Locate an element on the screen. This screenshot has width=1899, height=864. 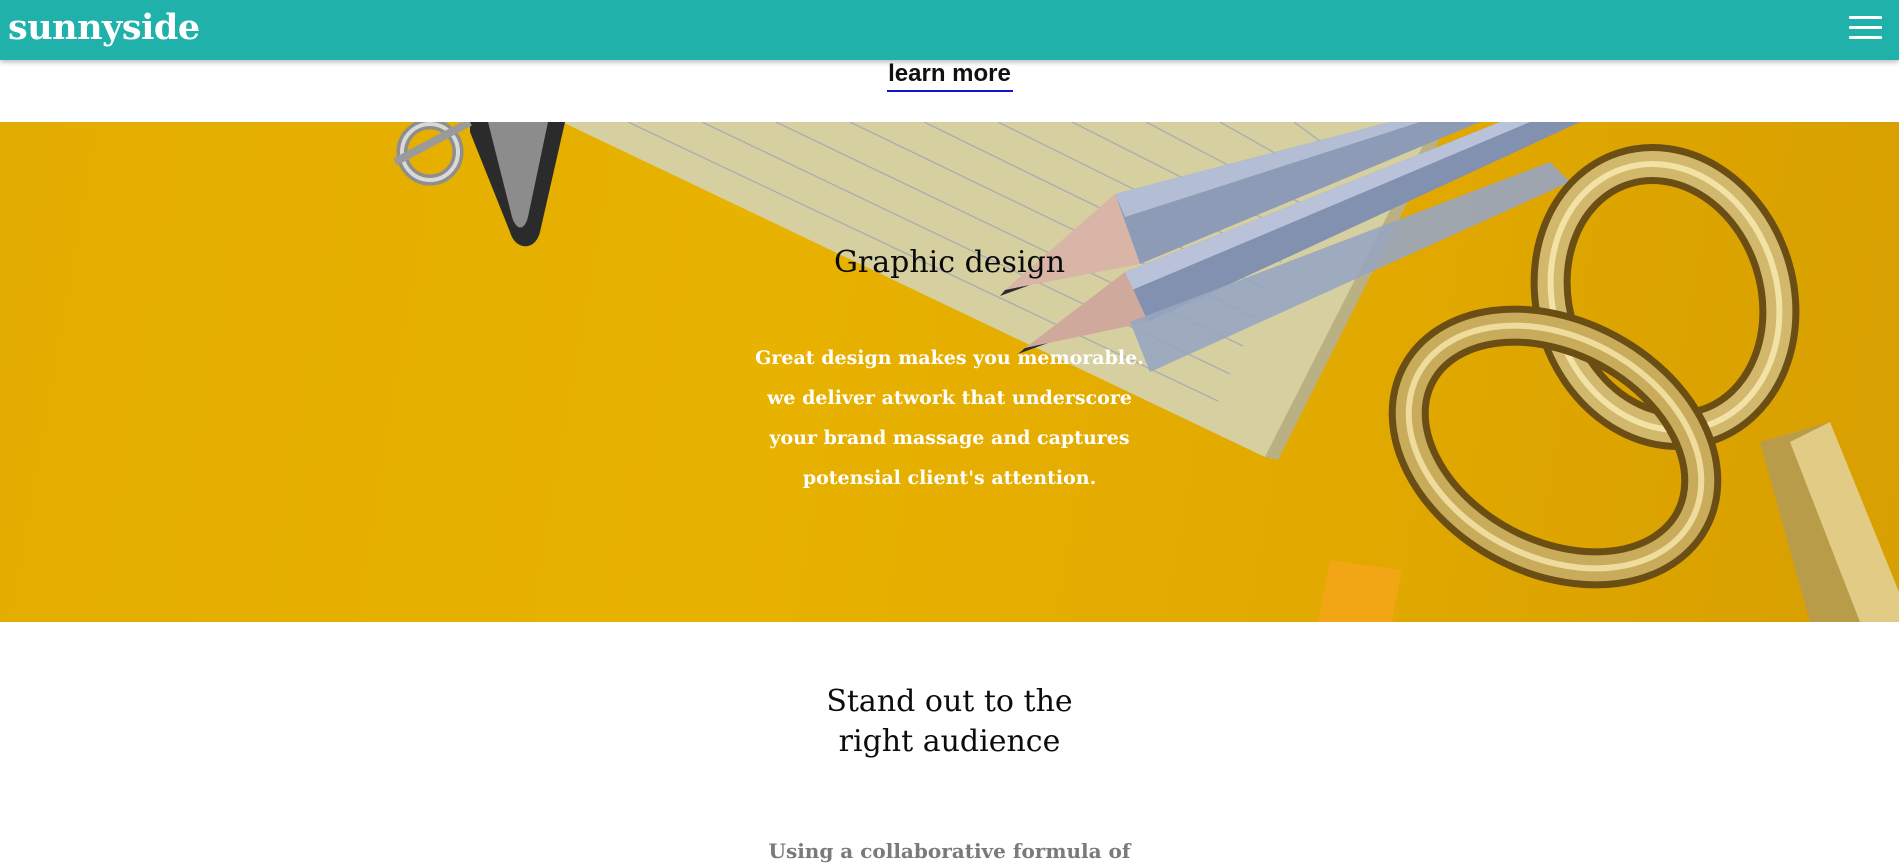
learn-more-link: learn more is located at coordinates (949, 76).